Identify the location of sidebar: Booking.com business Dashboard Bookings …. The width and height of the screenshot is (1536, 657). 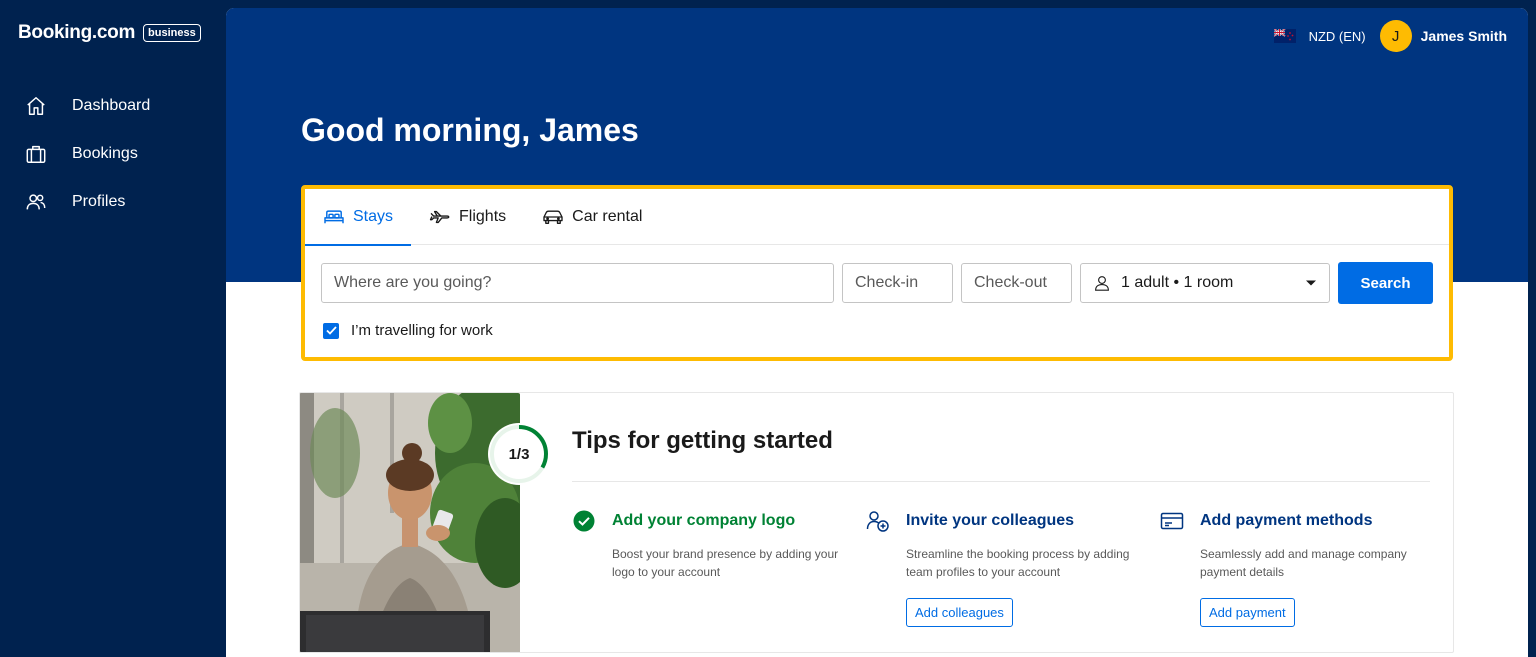
(113, 328).